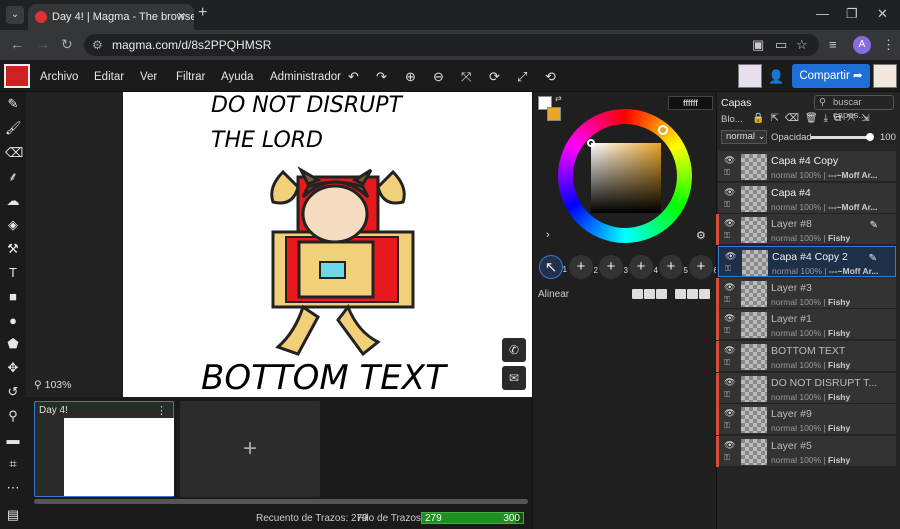 Image resolution: width=900 pixels, height=529 pixels. I want to click on menu-editar: Editar, so click(109, 77).